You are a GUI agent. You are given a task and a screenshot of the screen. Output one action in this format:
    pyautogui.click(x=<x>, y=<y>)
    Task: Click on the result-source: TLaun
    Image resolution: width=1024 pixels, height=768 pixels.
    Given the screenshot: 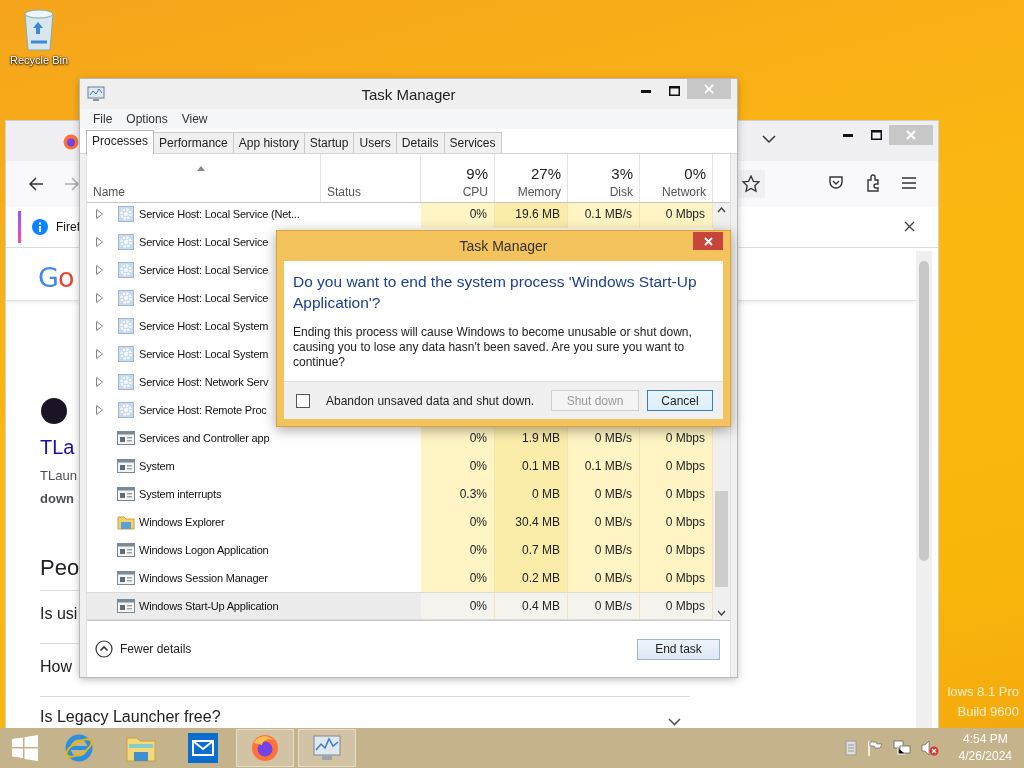 What is the action you would take?
    pyautogui.click(x=58, y=475)
    